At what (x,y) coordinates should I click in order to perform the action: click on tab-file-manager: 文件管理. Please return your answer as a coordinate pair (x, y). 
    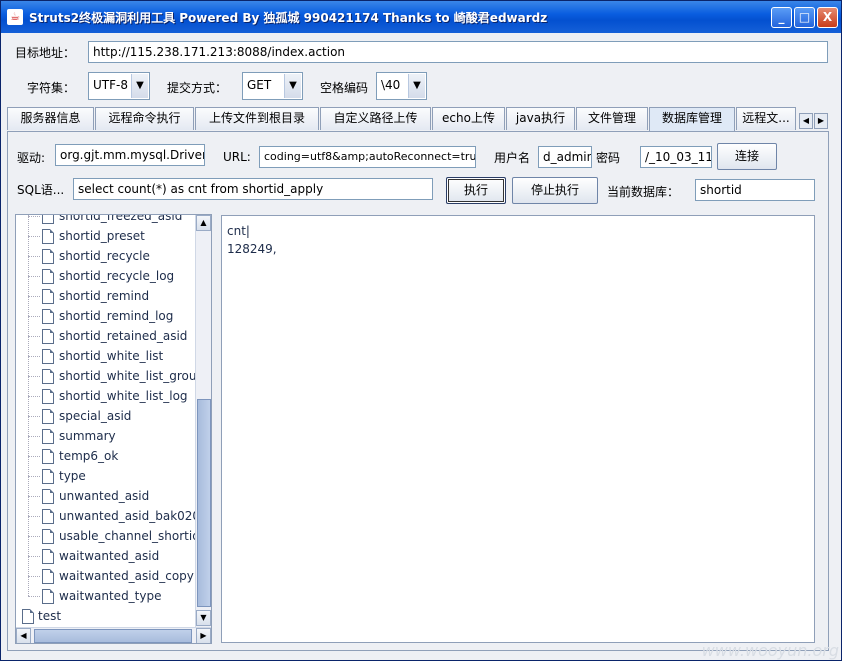
    Looking at the image, I should click on (612, 118).